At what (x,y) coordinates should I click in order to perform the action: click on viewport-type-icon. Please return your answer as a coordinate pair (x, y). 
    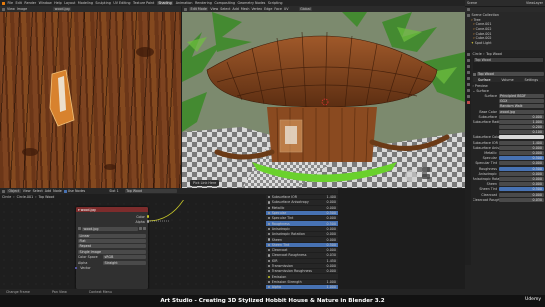
    Looking at the image, I should click on (185, 9).